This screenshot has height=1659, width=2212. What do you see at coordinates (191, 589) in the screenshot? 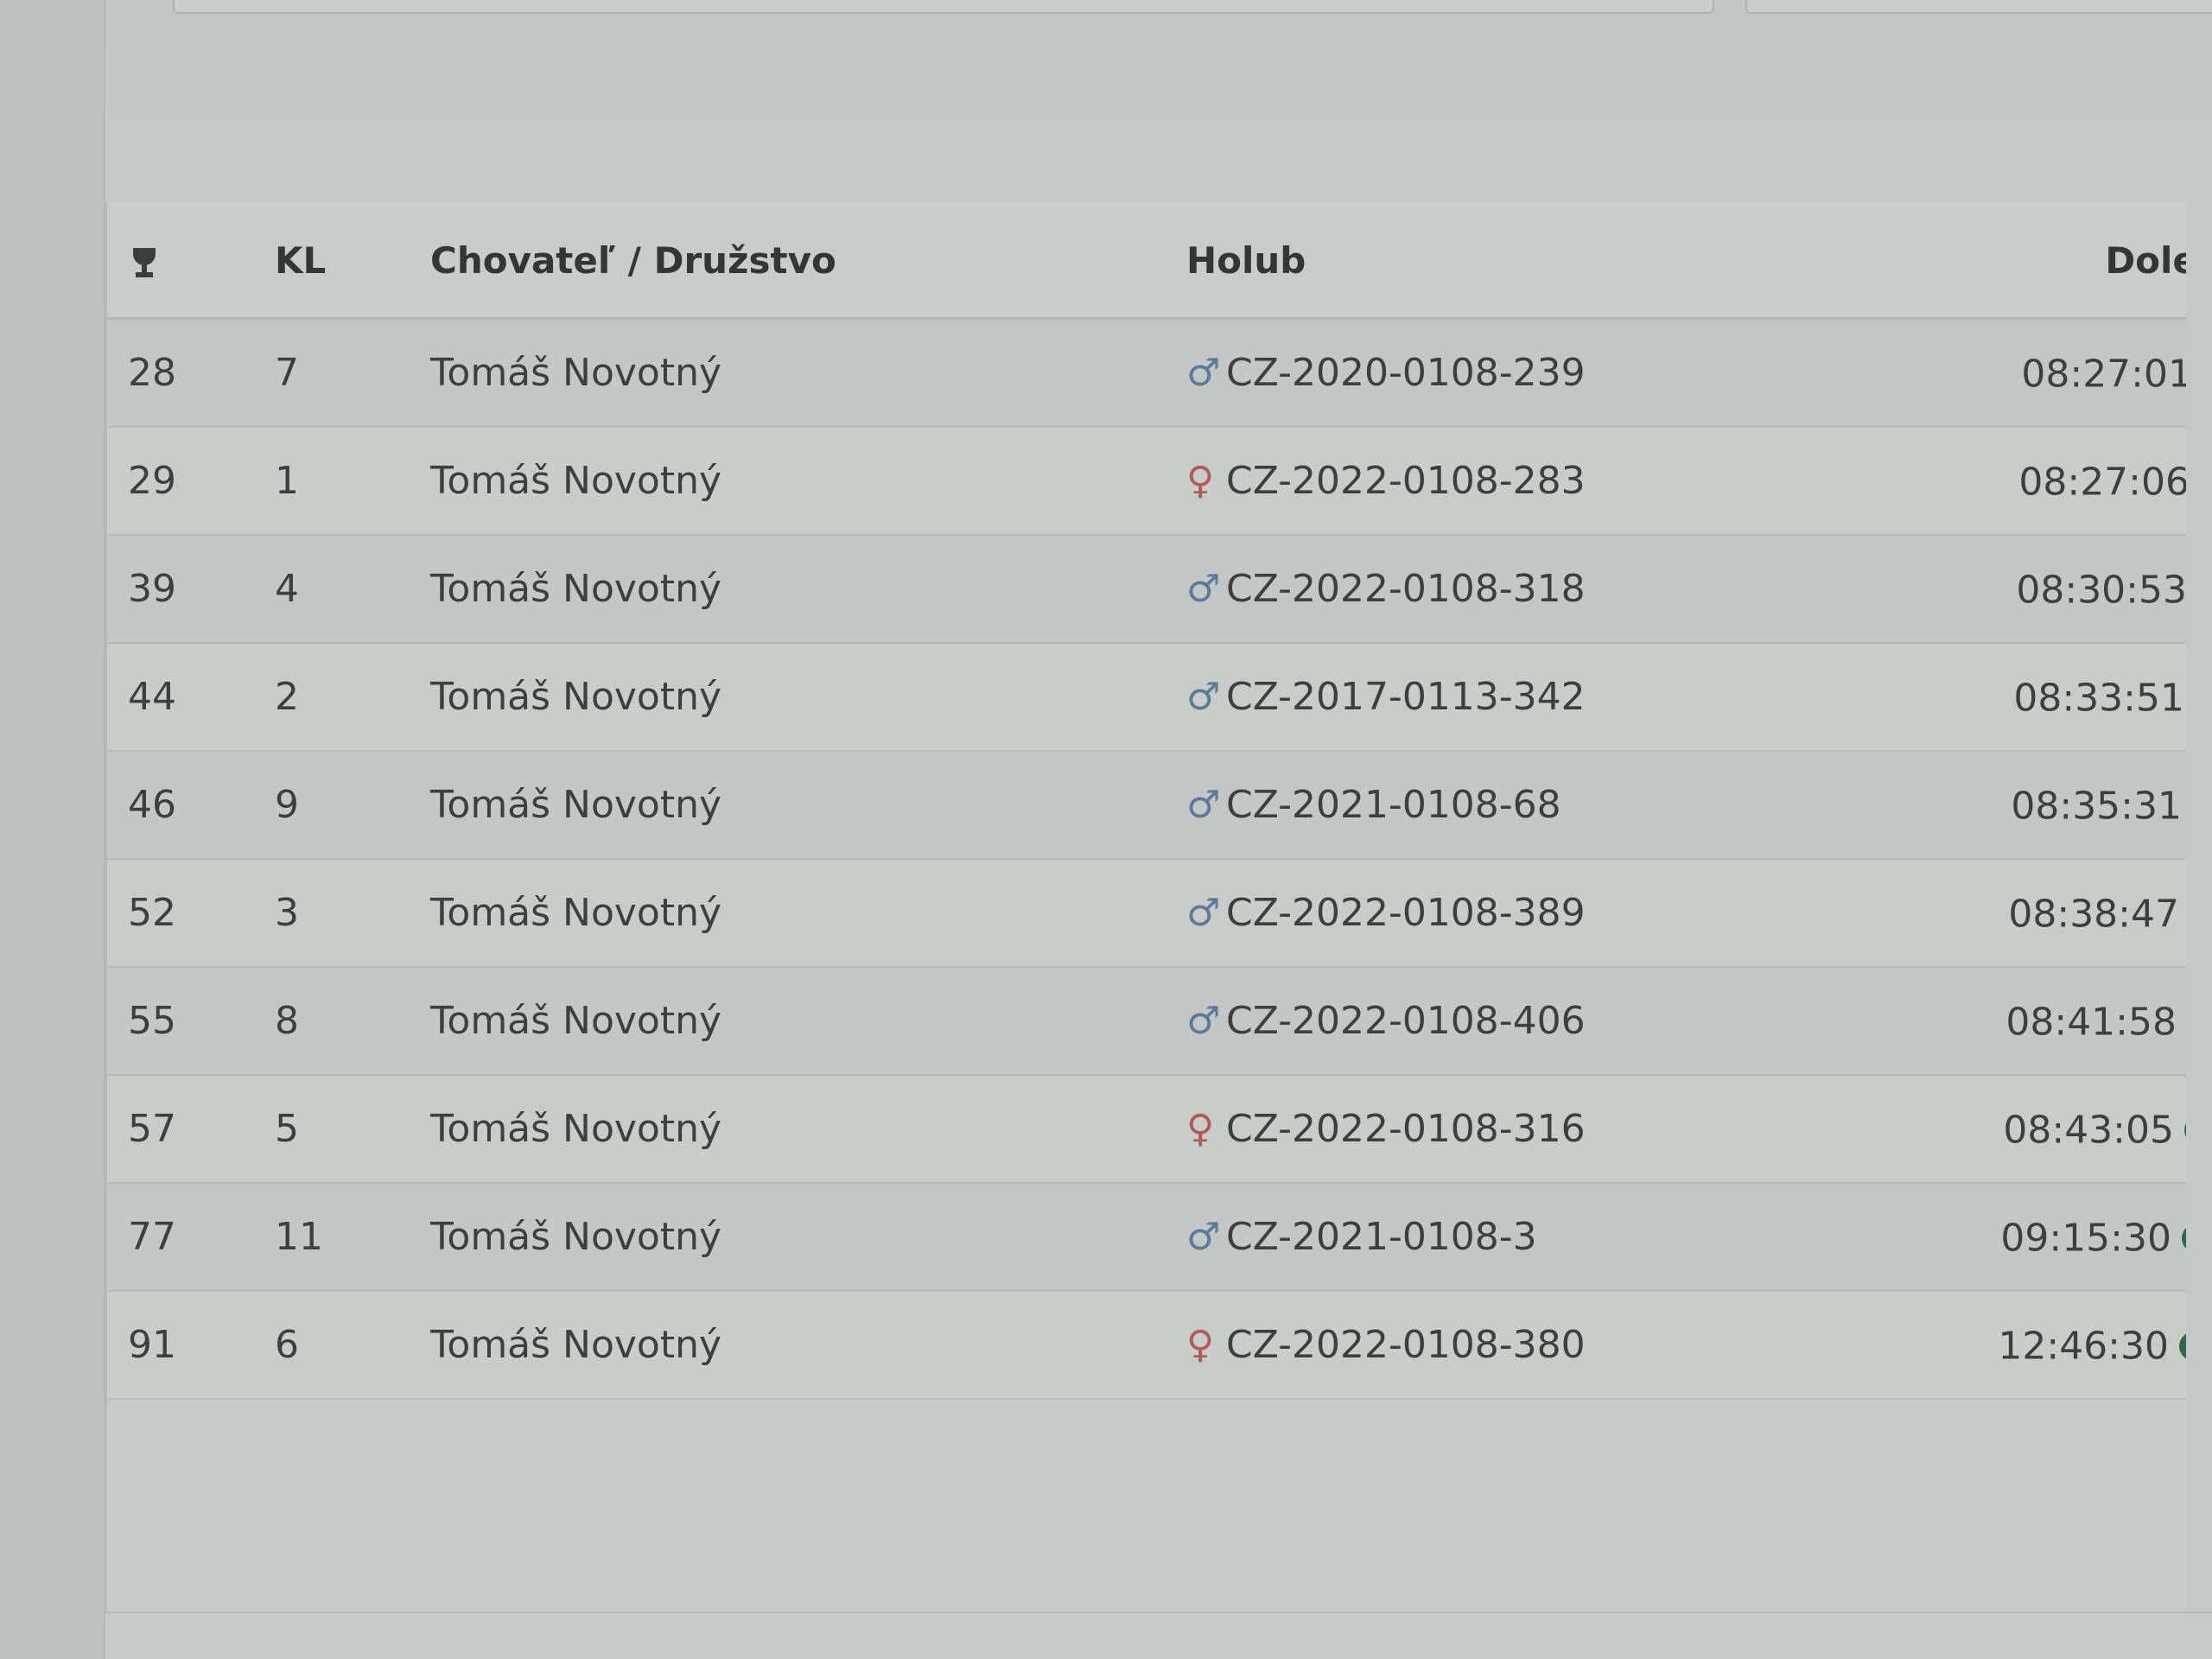
I see `rank-cell: 39` at bounding box center [191, 589].